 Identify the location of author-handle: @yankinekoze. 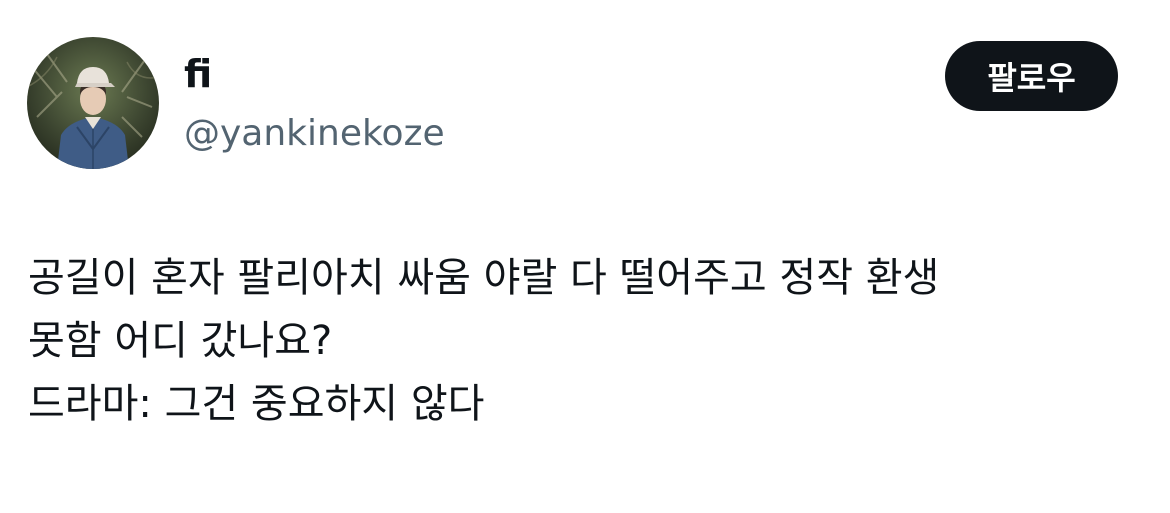
(314, 134).